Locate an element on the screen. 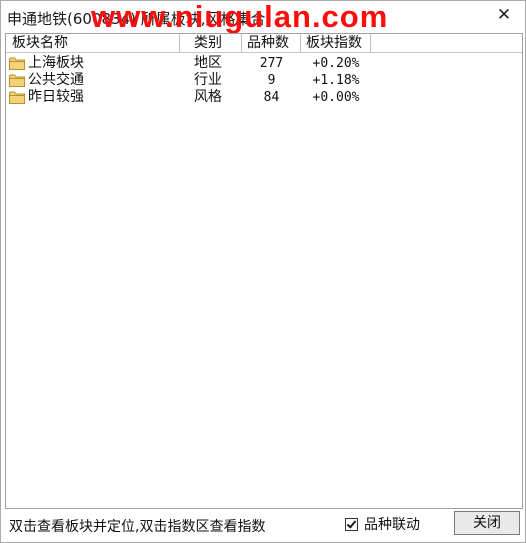 This screenshot has height=543, width=526. table-header: 板块名称 类别 品种数 板块指数 is located at coordinates (264, 43).